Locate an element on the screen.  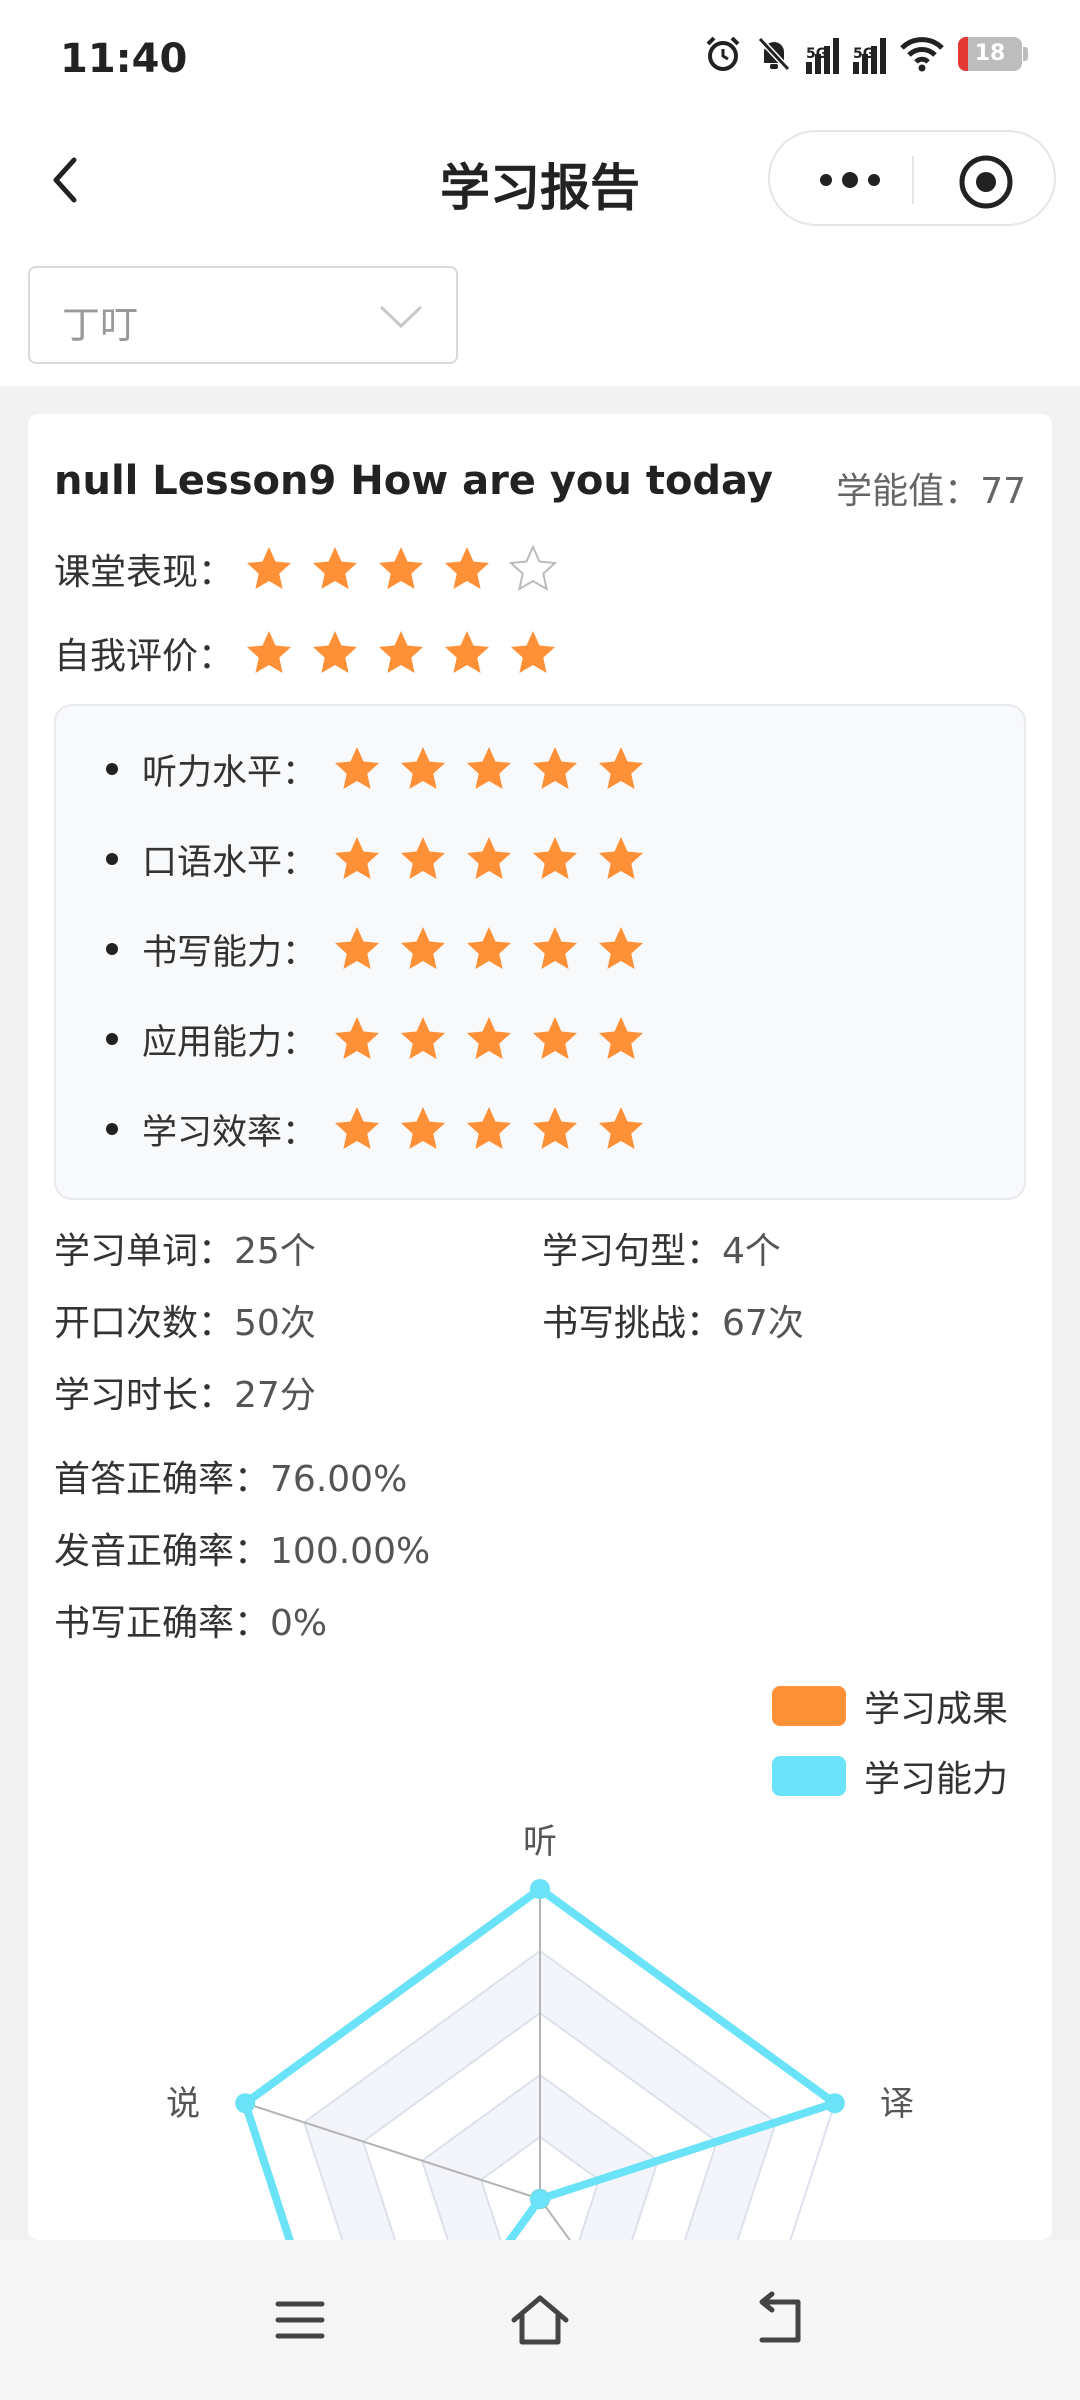
stat-patterns: 学习句型：4个 is located at coordinates (661, 1248).